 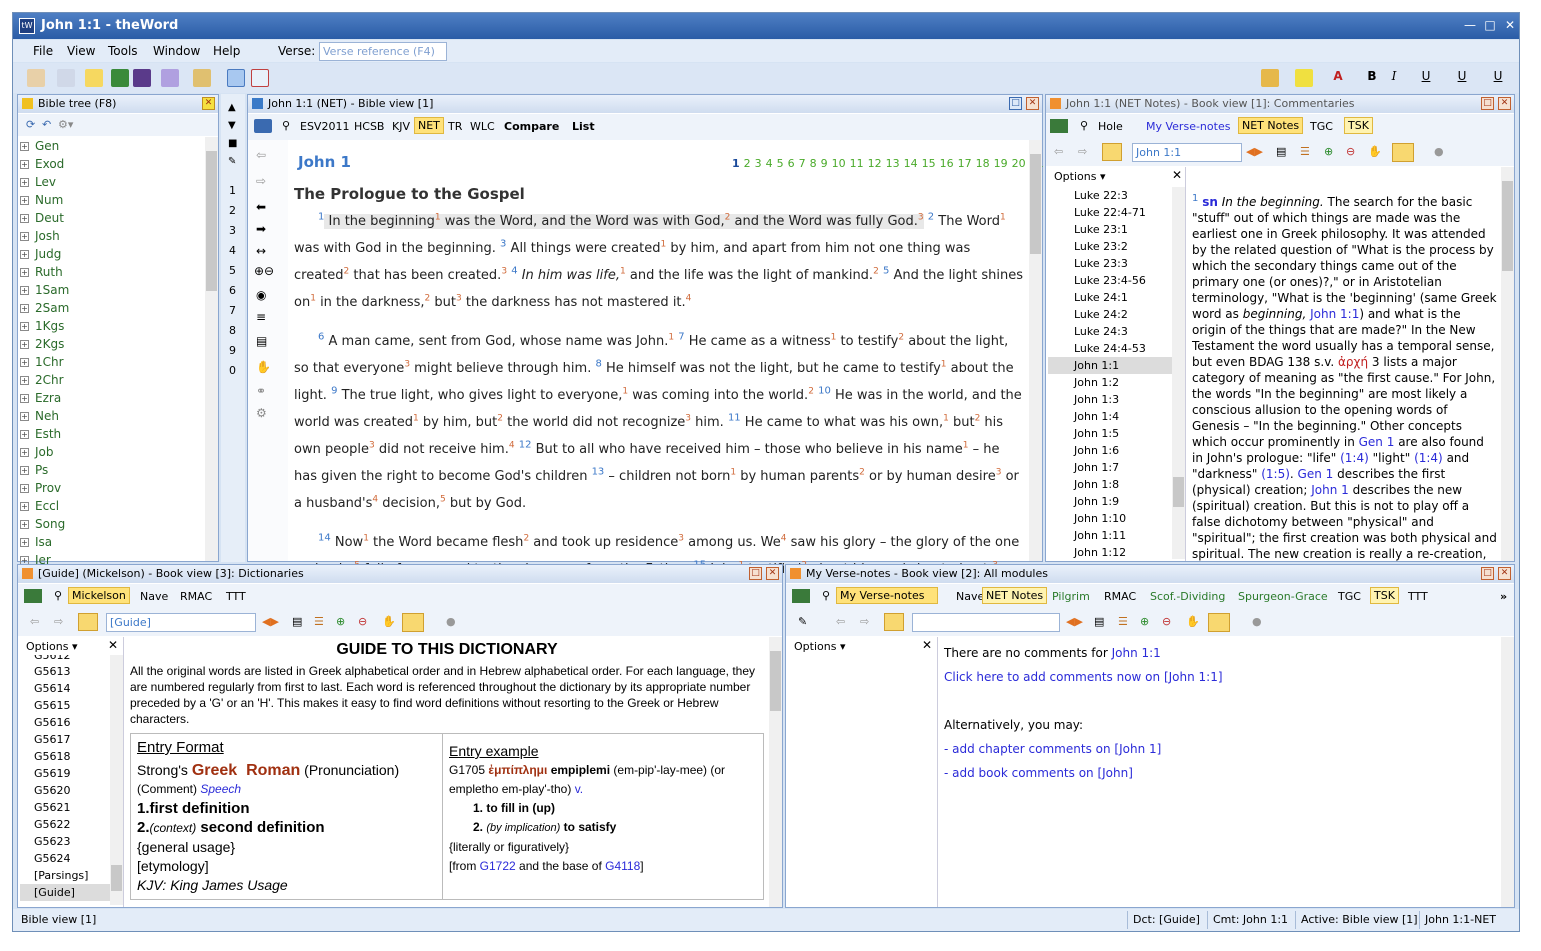 What do you see at coordinates (1270, 78) in the screenshot?
I see `format-paint-icon` at bounding box center [1270, 78].